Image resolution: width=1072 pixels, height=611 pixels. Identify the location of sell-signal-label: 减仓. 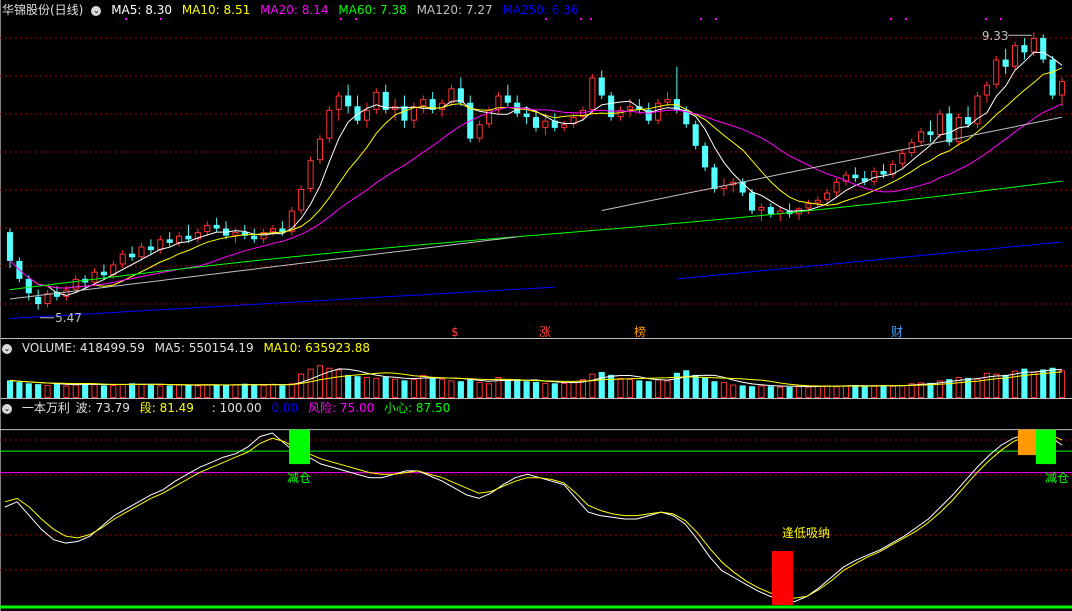
(1057, 478).